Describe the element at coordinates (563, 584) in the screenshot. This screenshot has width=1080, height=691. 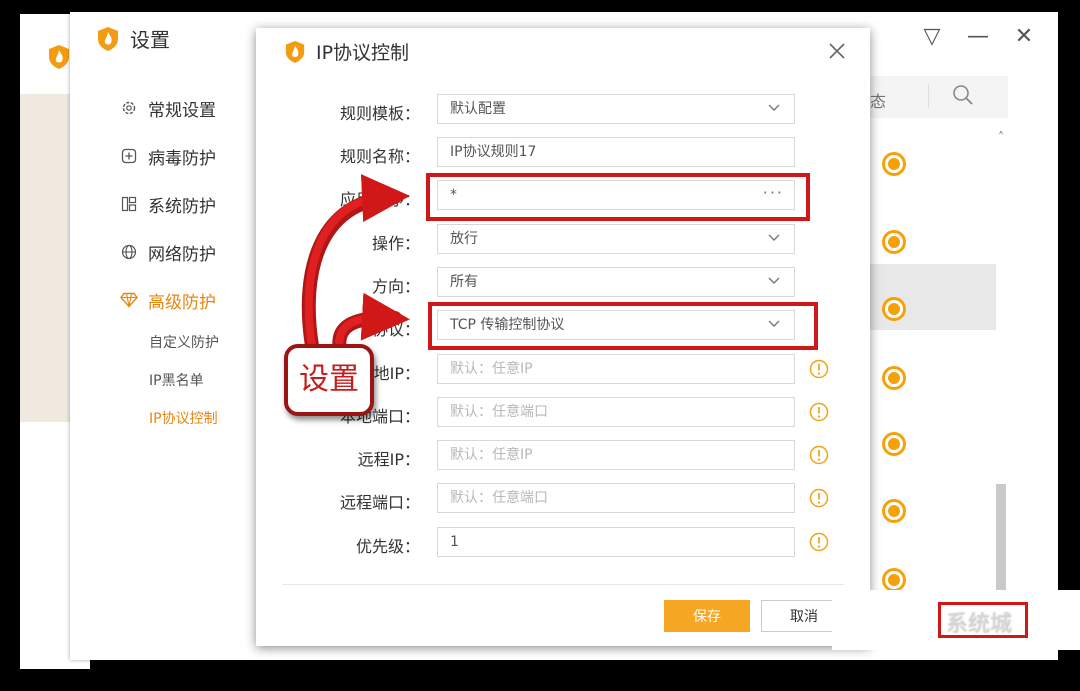
I see `footer-divider` at that location.